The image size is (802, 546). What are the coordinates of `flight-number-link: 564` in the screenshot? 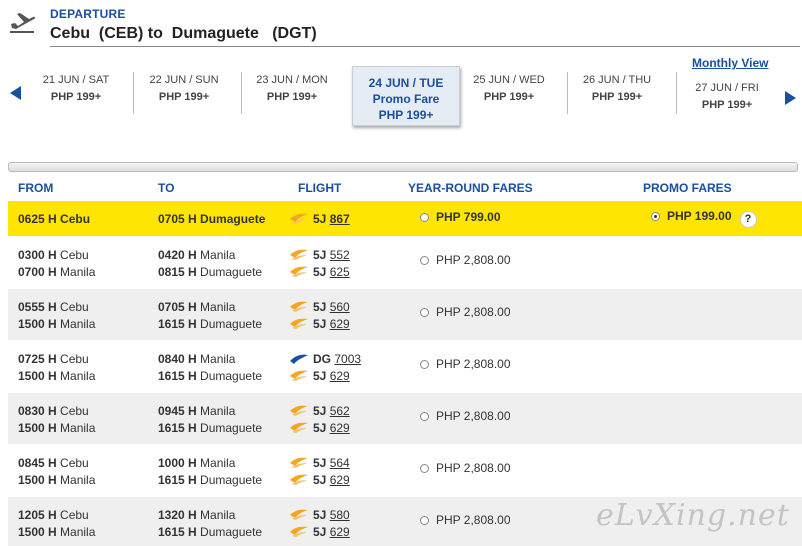 It's located at (340, 463).